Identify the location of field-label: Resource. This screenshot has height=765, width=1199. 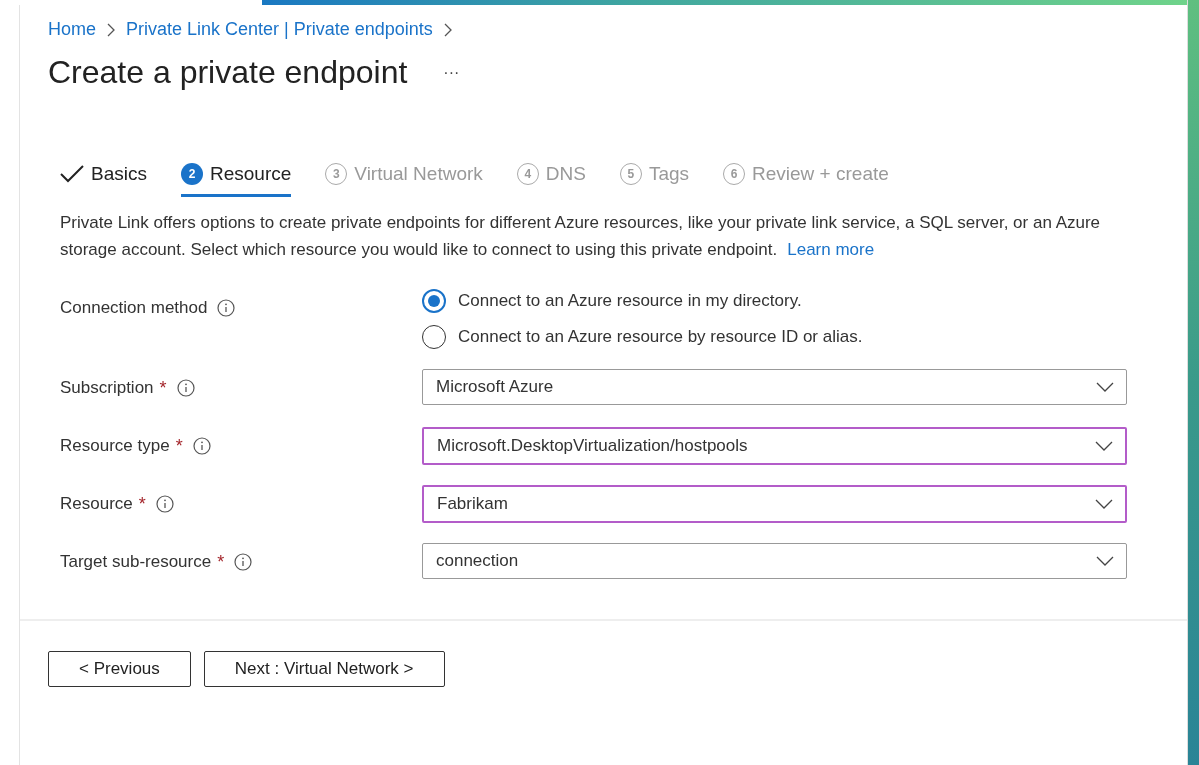
(96, 504).